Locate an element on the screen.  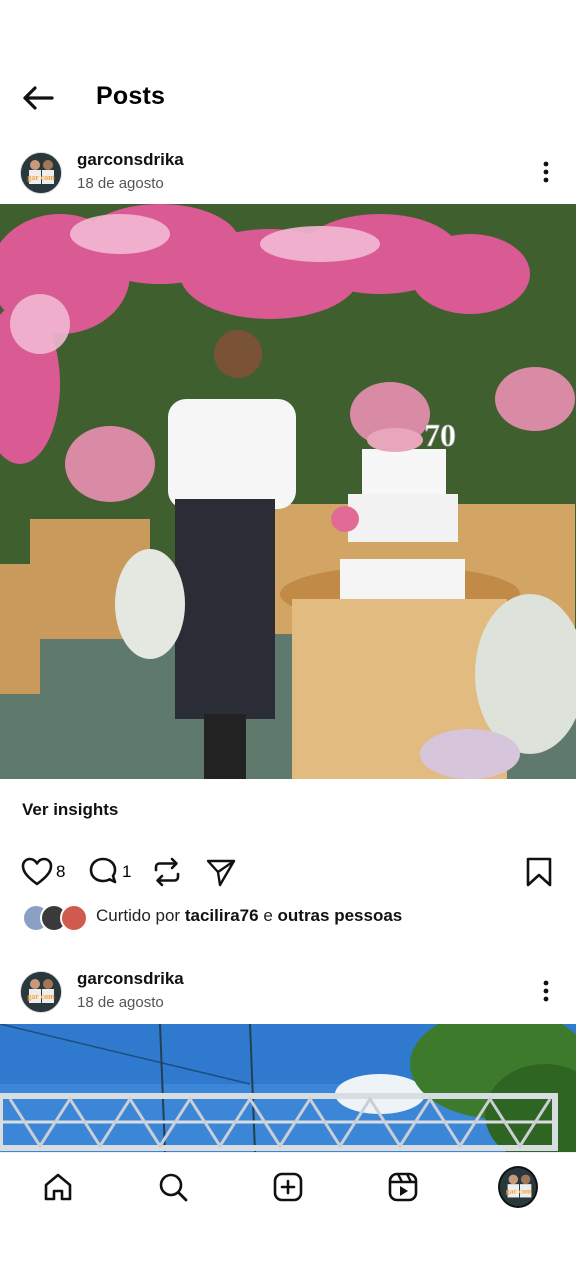
nav-search is located at coordinates (173, 1187).